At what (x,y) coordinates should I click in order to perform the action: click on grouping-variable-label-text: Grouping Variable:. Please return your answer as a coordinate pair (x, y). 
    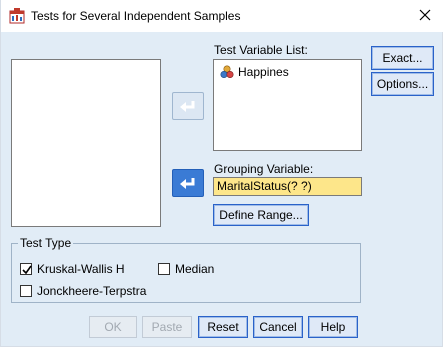
    Looking at the image, I should click on (264, 169).